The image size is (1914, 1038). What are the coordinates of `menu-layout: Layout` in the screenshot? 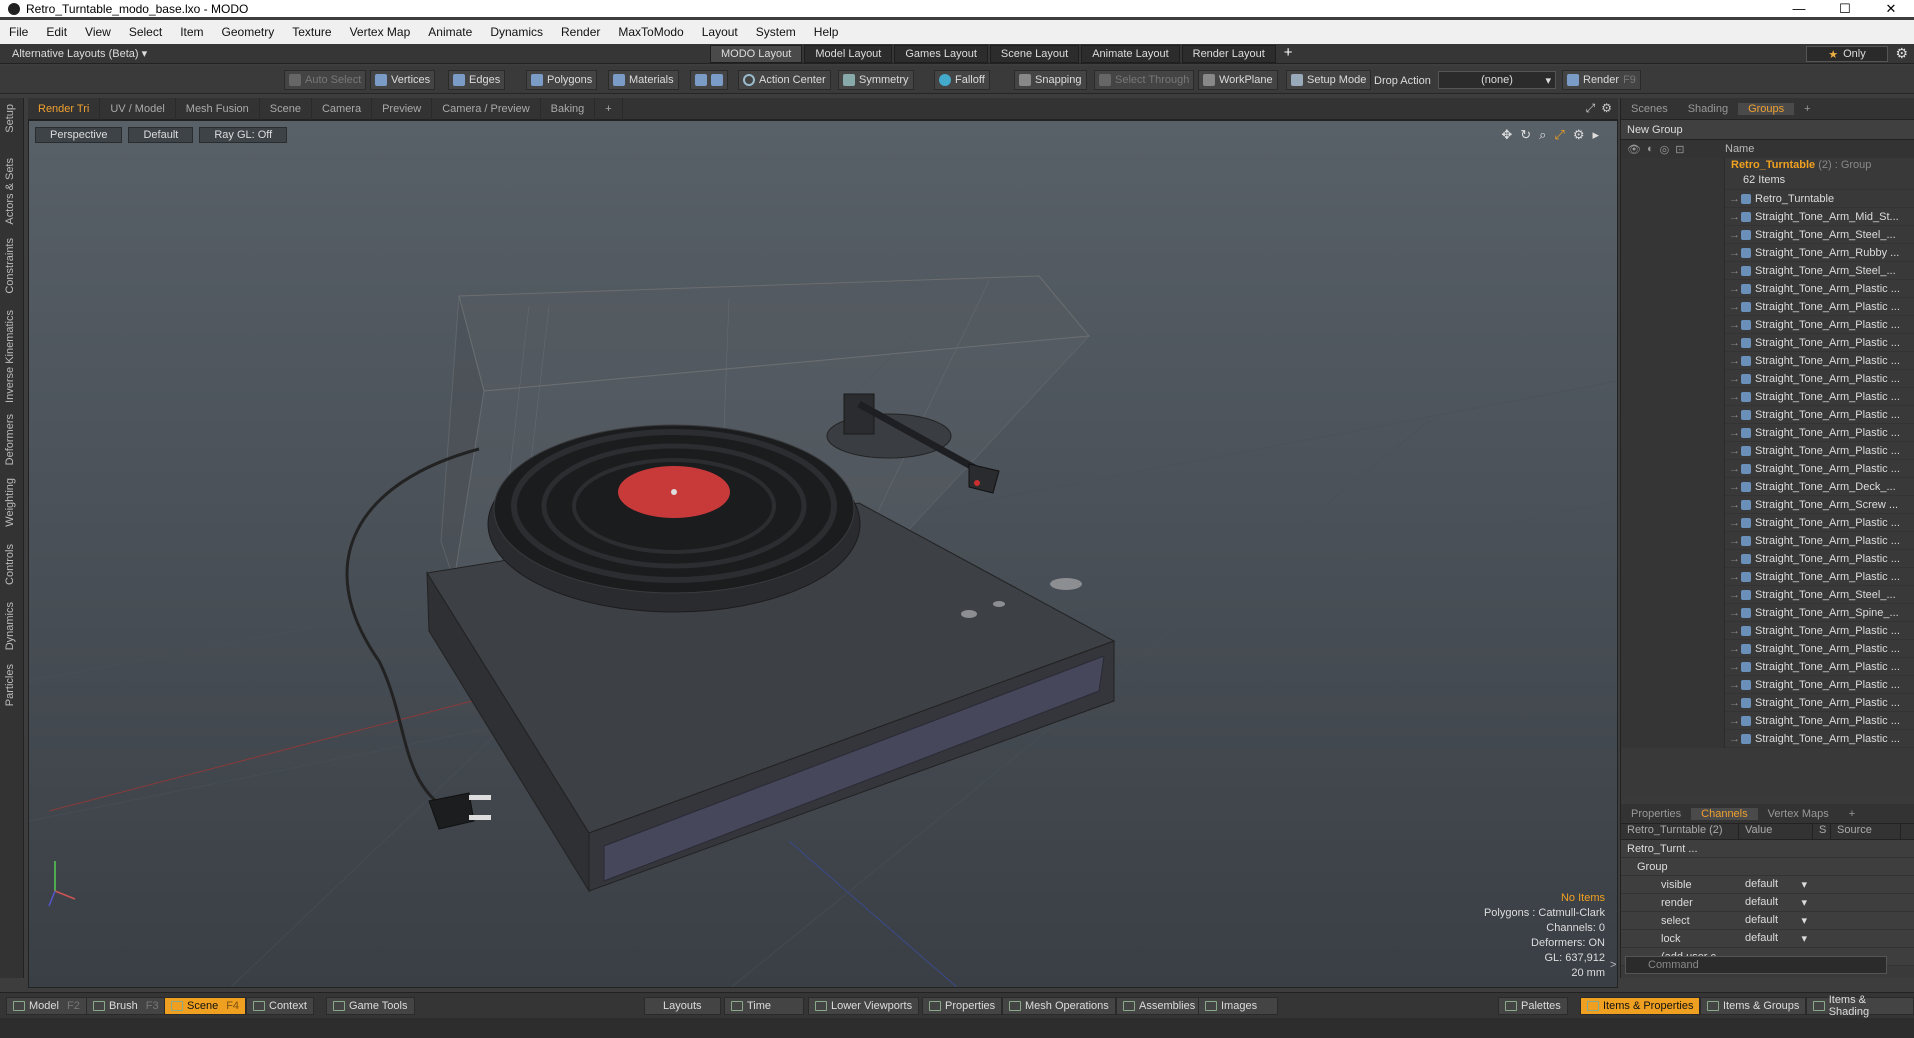 It's located at (720, 32).